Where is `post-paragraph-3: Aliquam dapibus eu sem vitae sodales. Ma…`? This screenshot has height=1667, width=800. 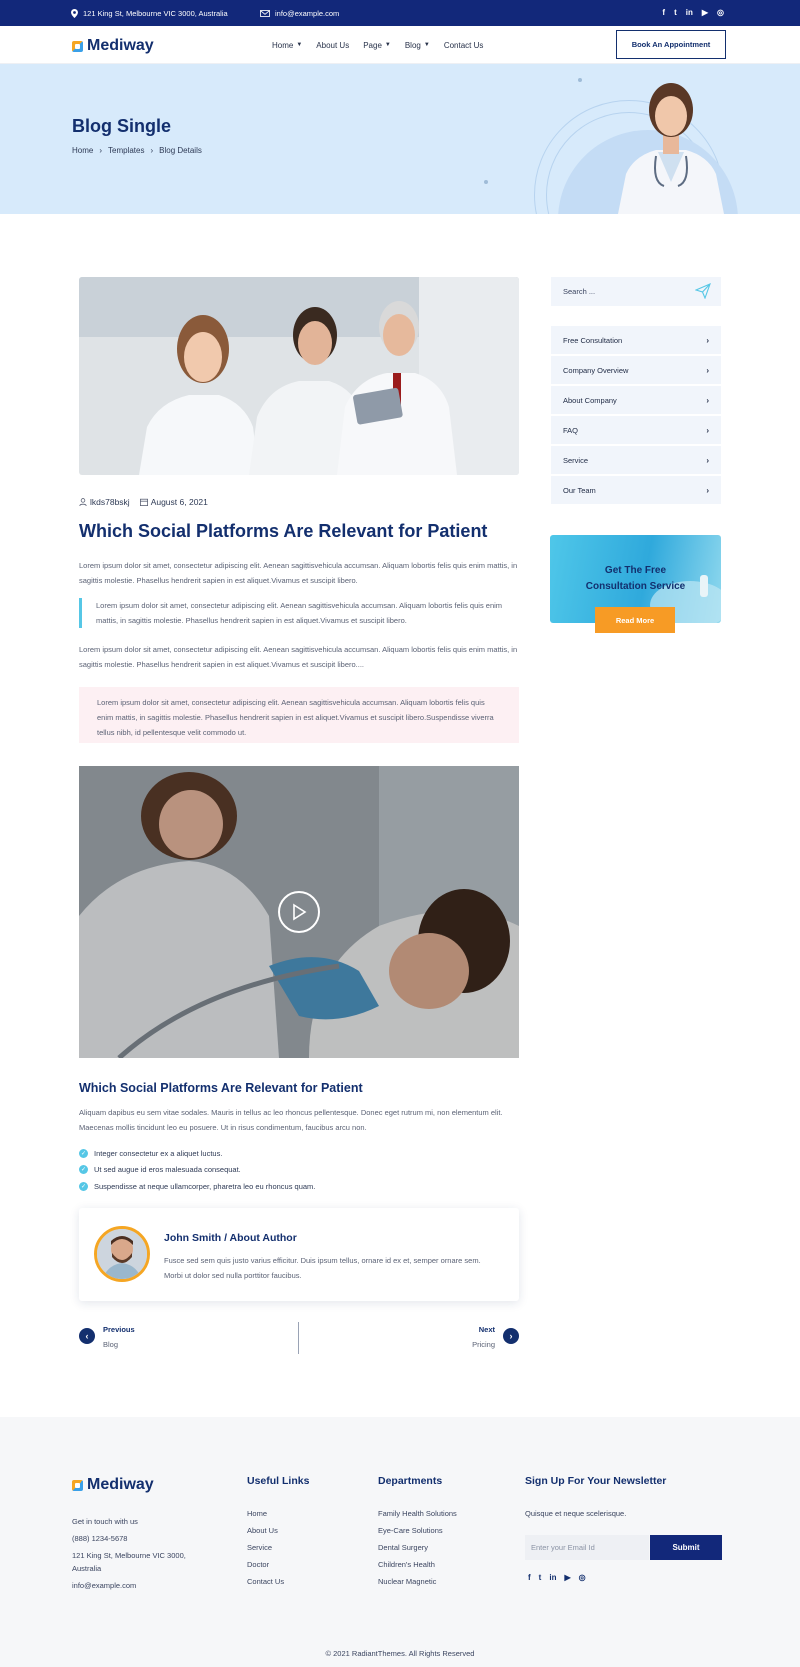
post-paragraph-3: Aliquam dapibus eu sem vitae sodales. Ma… is located at coordinates (291, 1120).